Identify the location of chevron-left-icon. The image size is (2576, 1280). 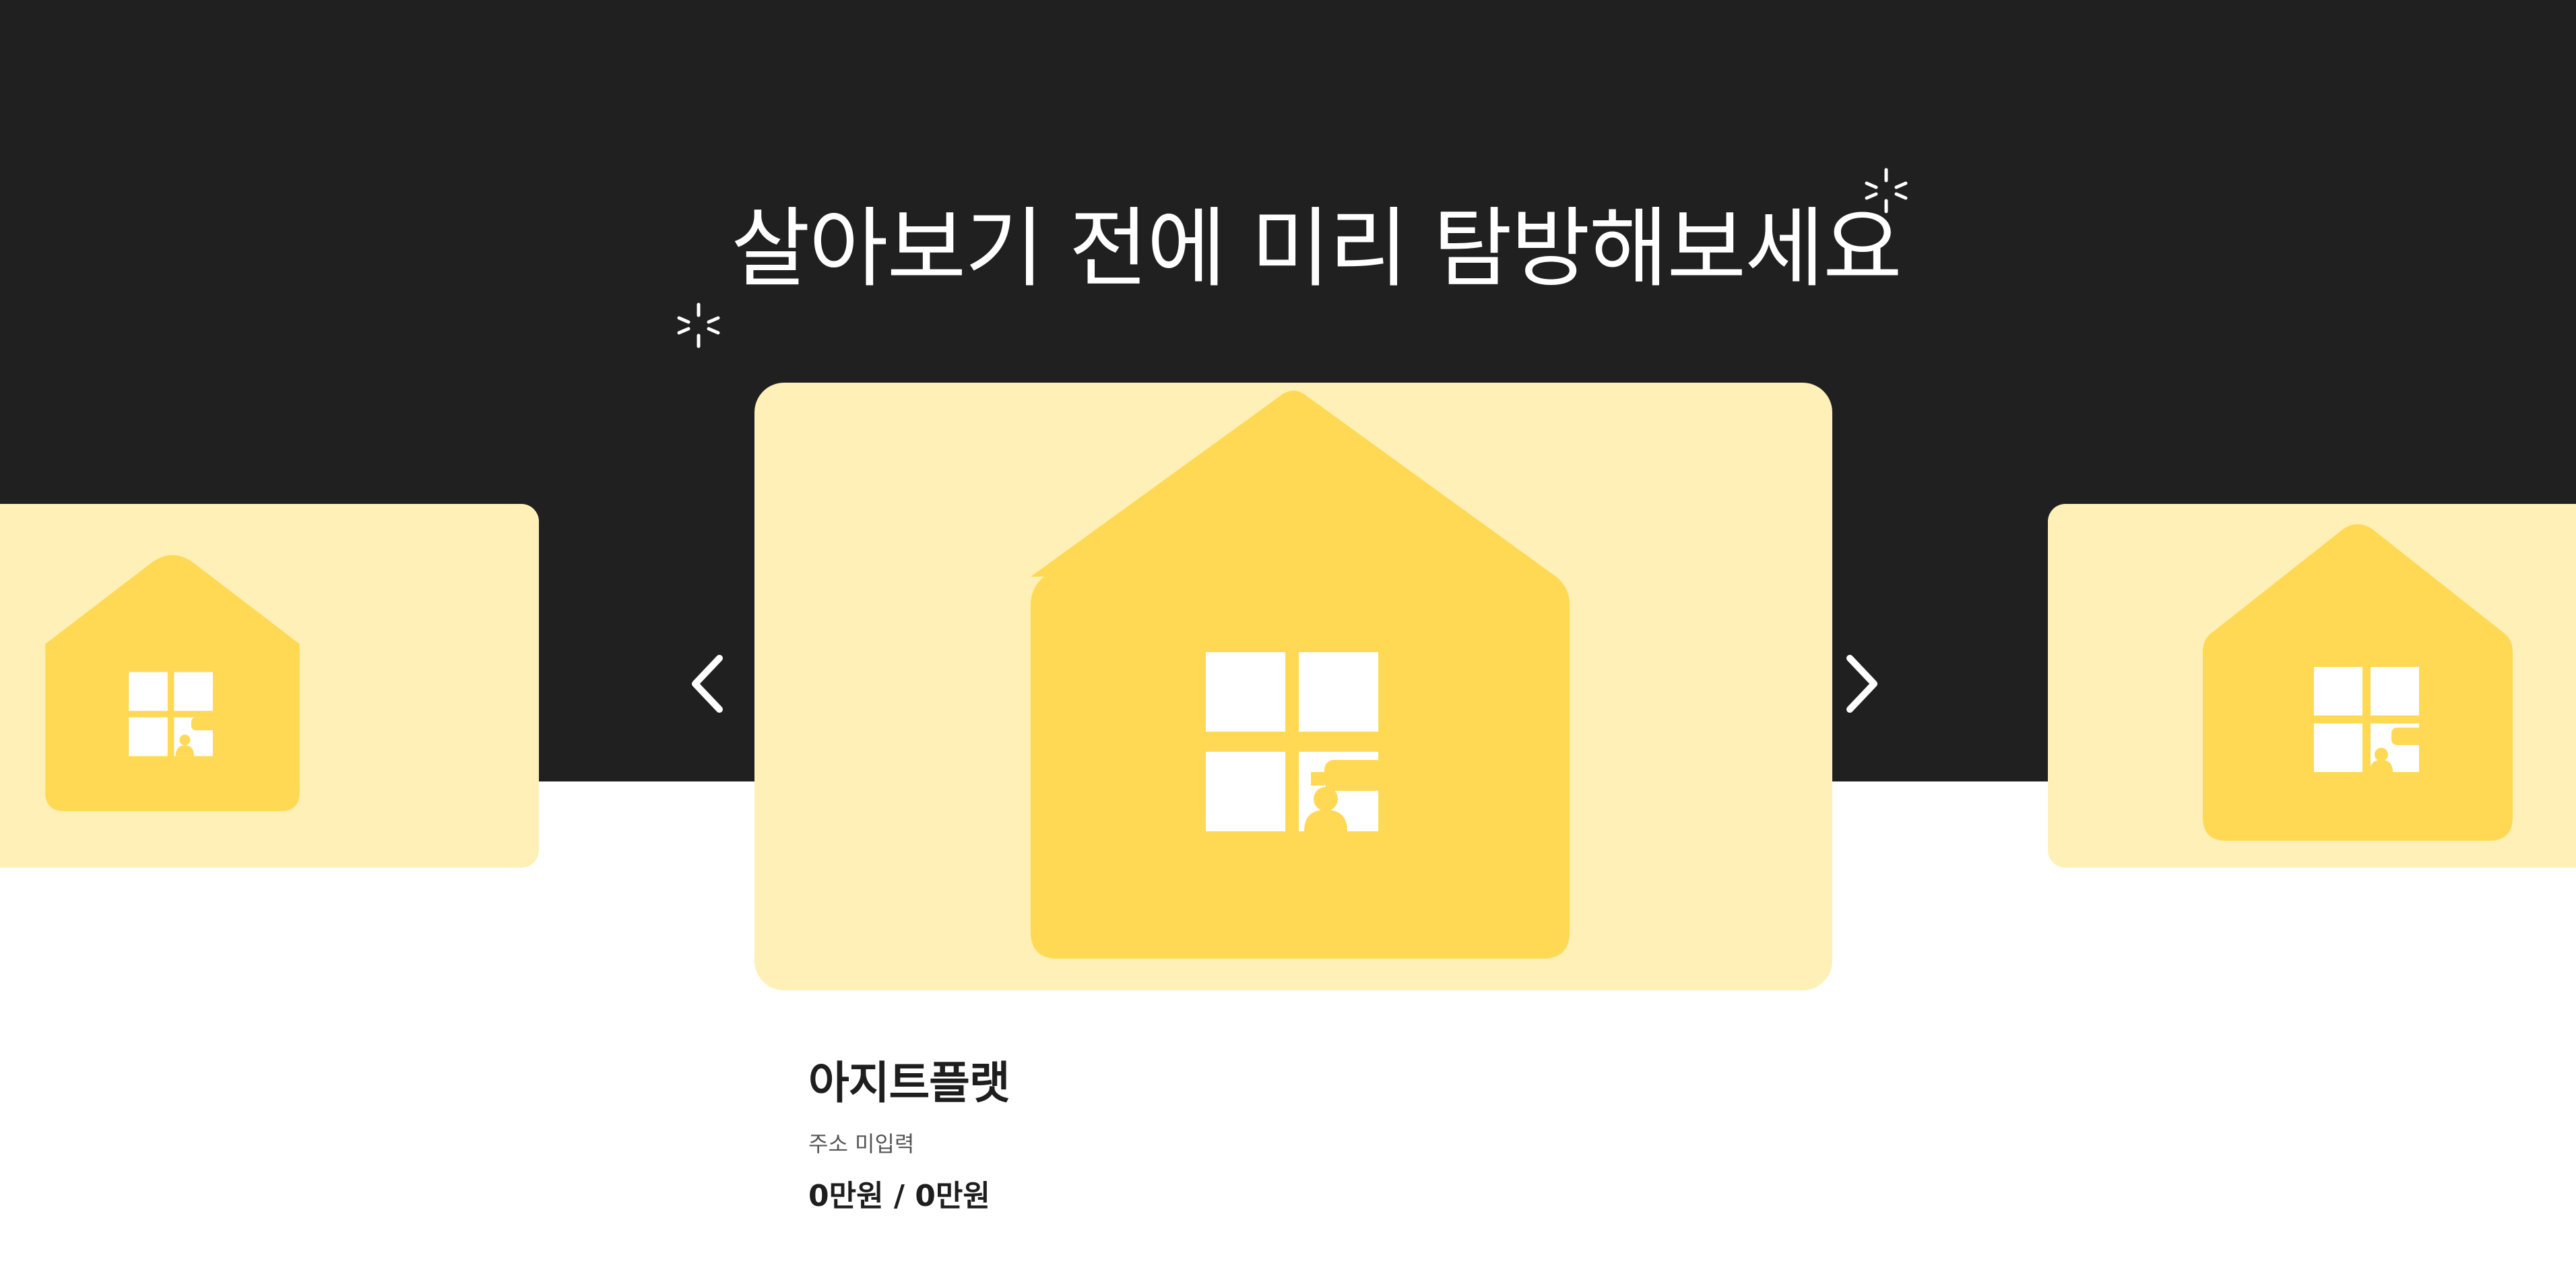
(707, 684).